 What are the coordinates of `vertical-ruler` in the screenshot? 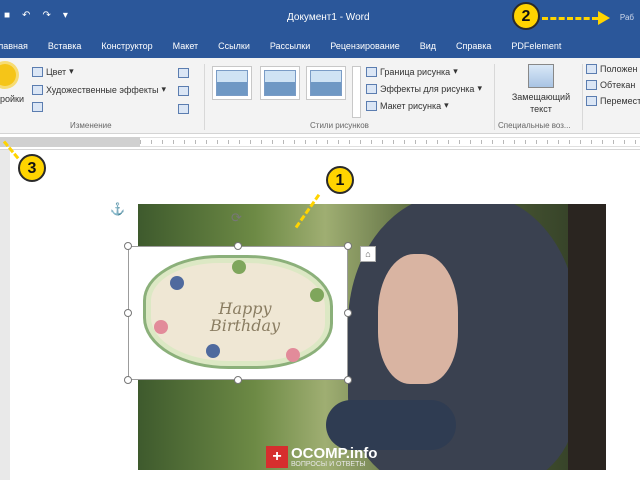 It's located at (5, 315).